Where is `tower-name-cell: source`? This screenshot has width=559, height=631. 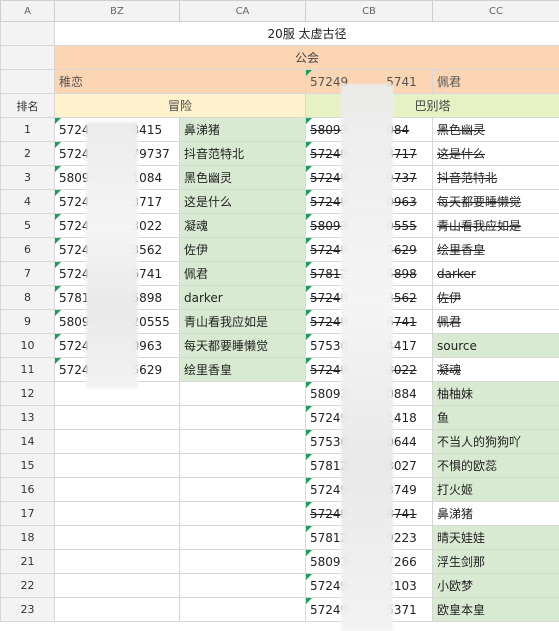
tower-name-cell: source is located at coordinates (495, 345).